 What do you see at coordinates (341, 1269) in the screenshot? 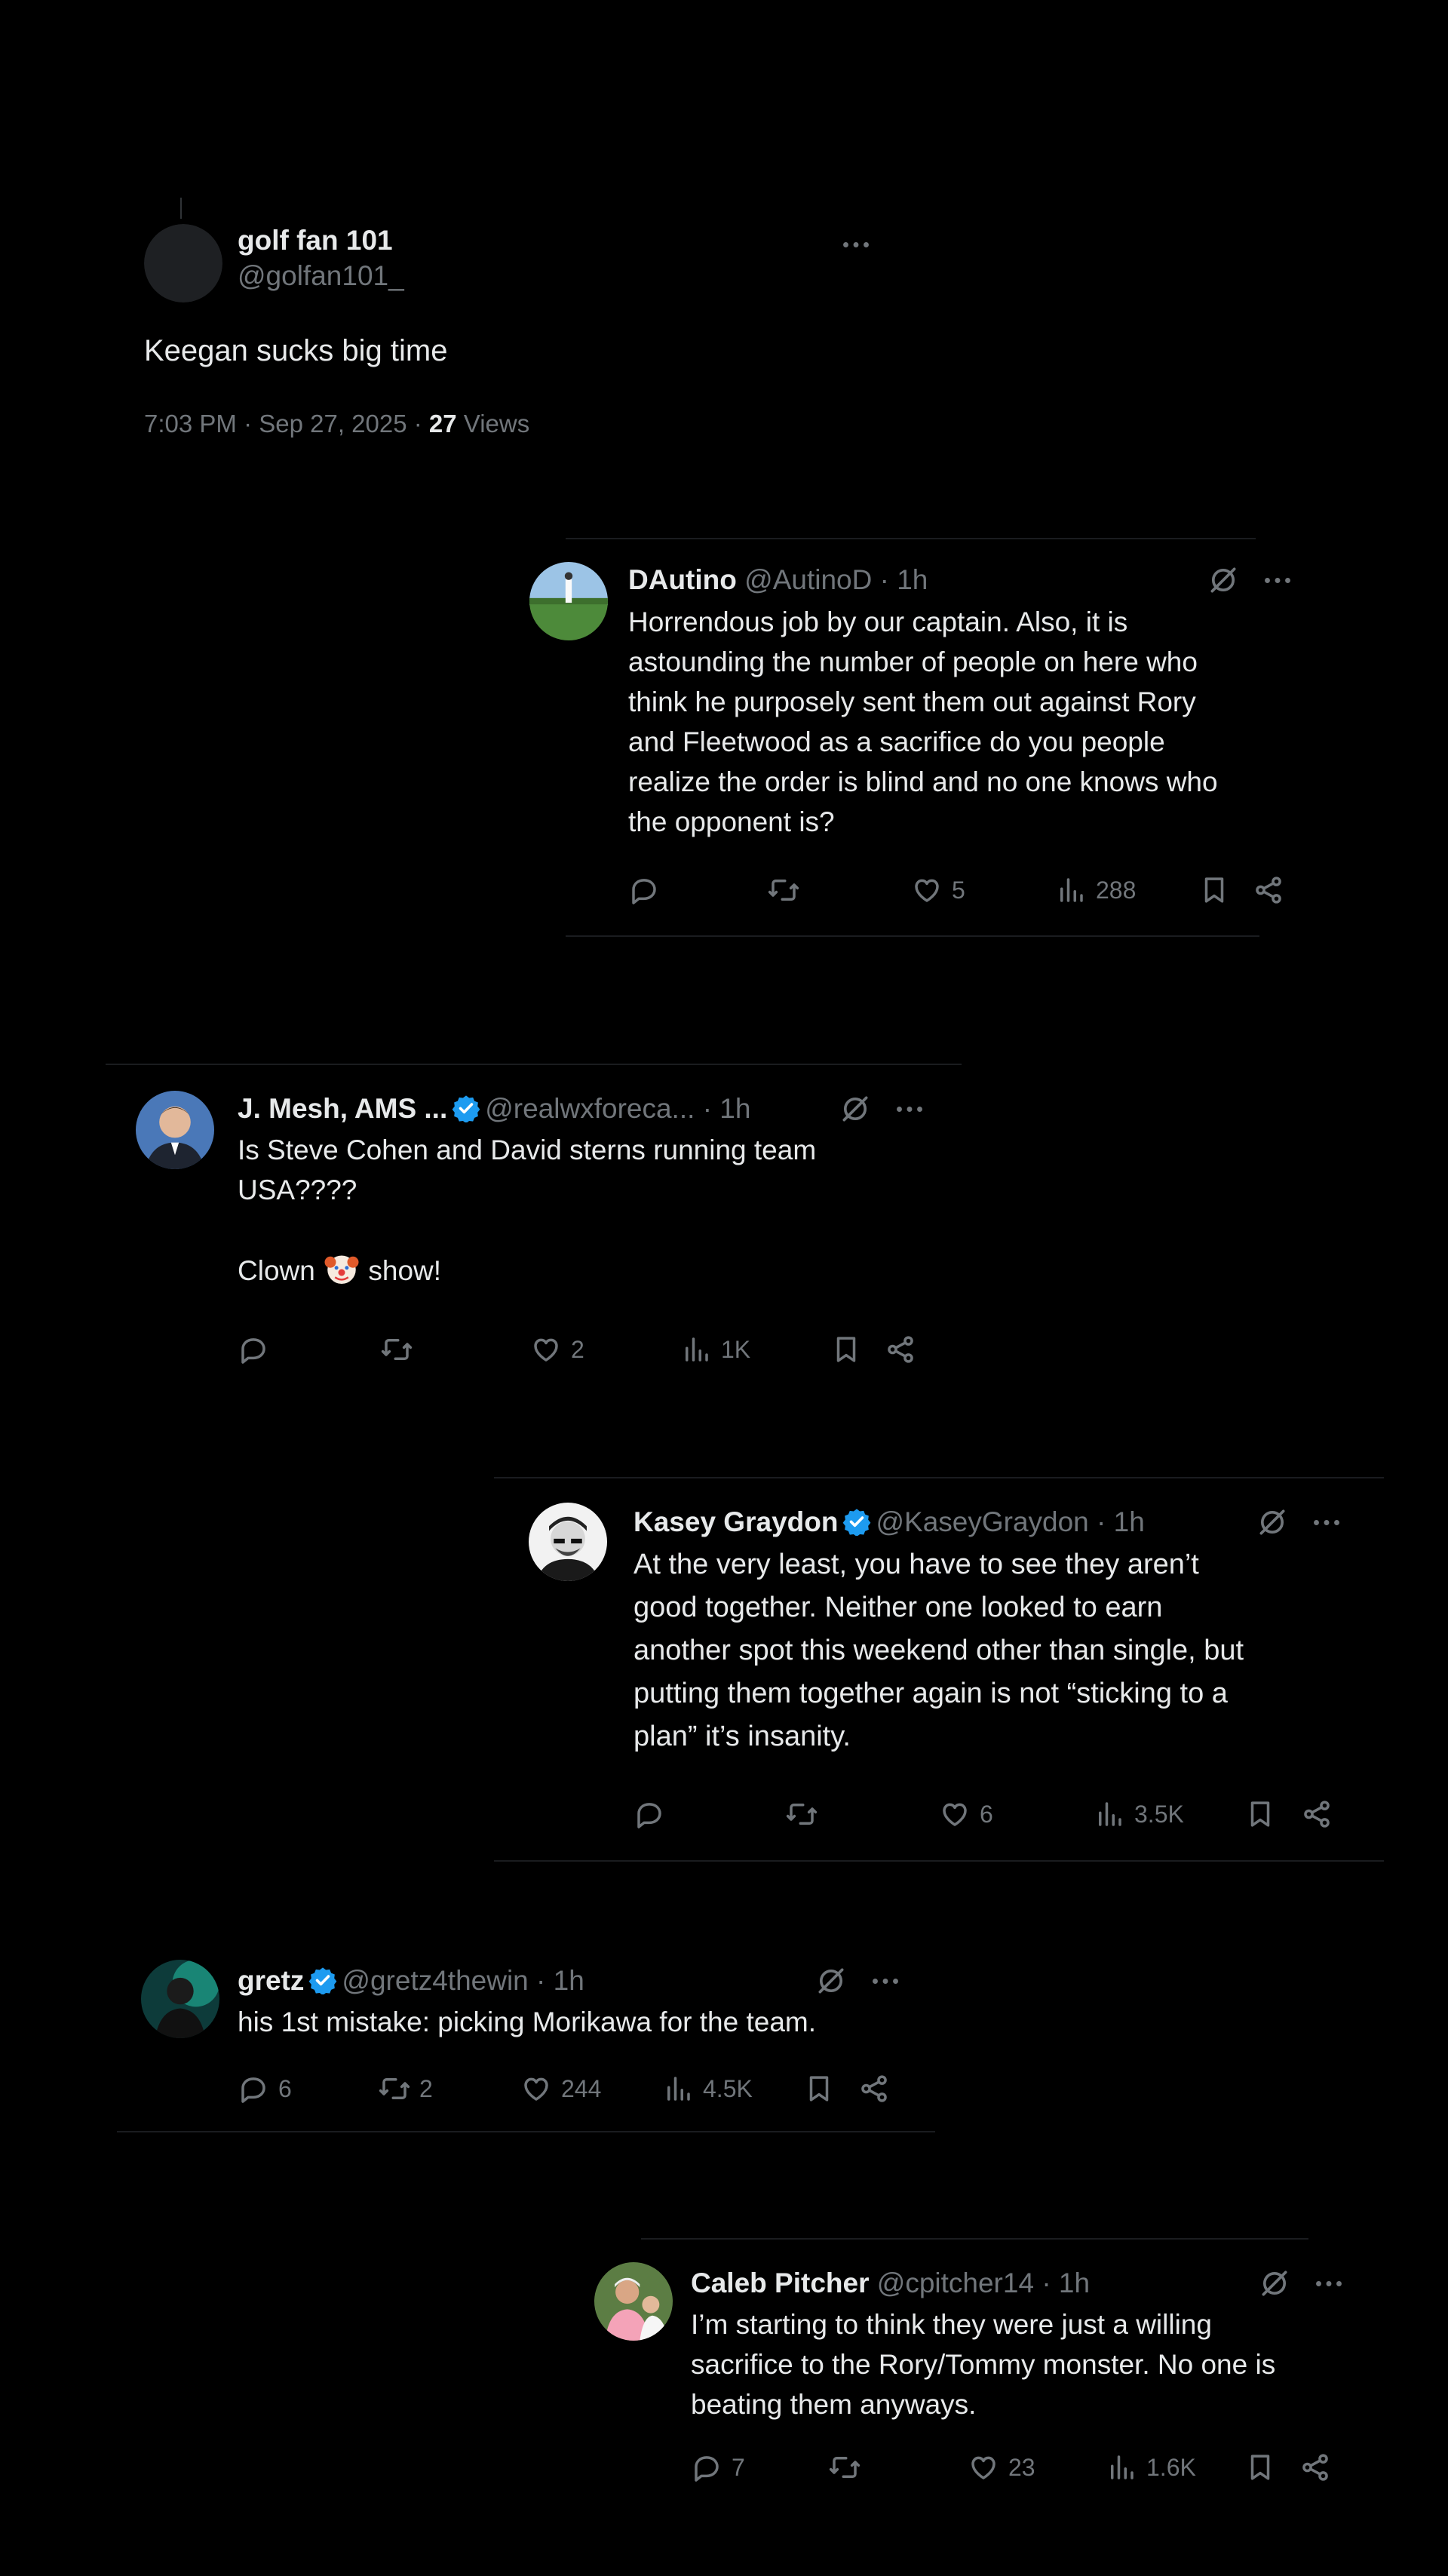
I see `clown-face-icon` at bounding box center [341, 1269].